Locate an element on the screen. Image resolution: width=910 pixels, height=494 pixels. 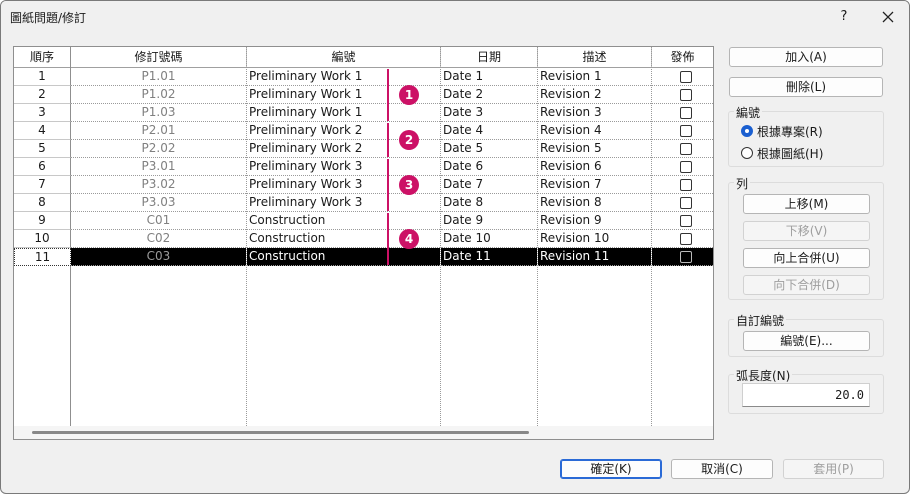
date-cell: Date 5 is located at coordinates (489, 149).